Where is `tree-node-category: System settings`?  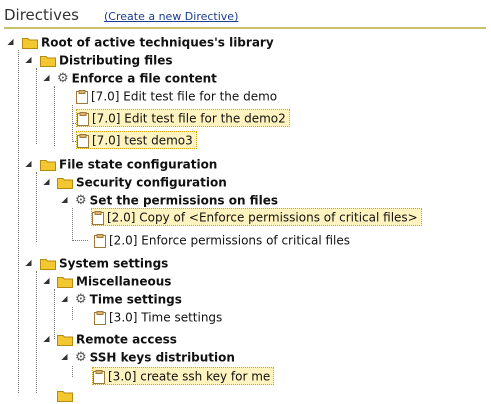
tree-node-category: System settings is located at coordinates (104, 263).